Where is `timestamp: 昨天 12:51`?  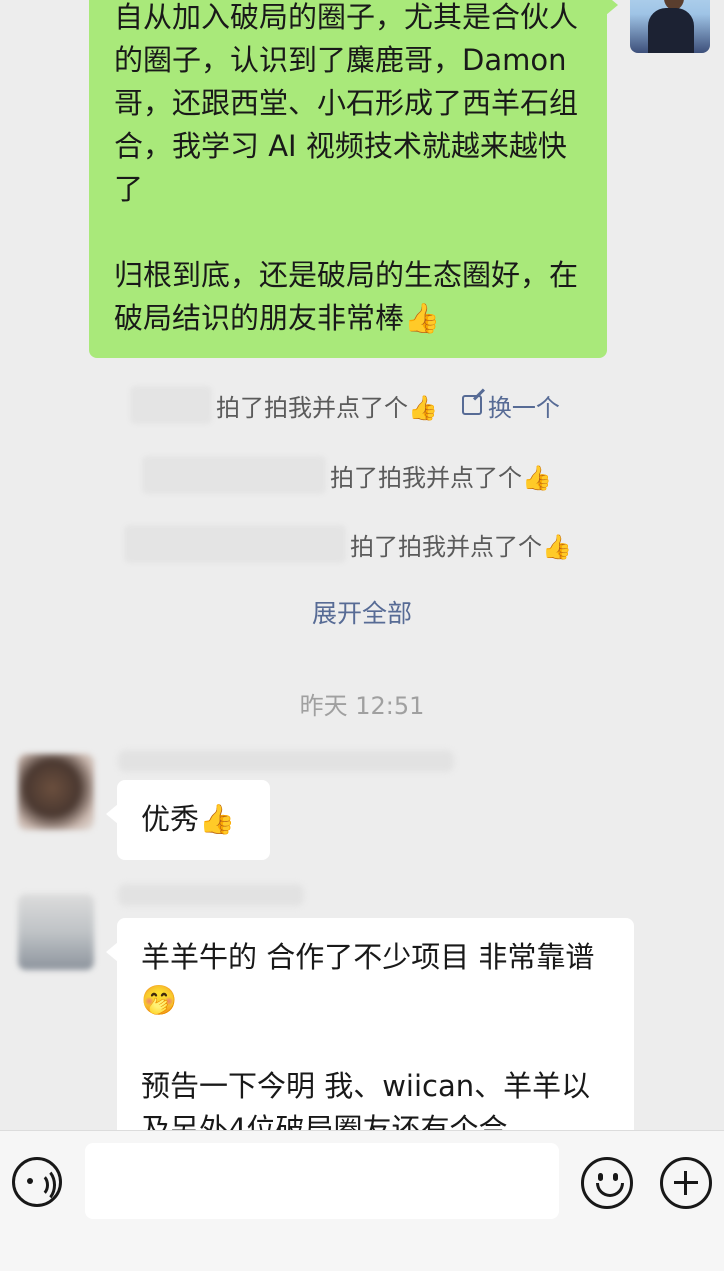
timestamp: 昨天 12:51 is located at coordinates (362, 706).